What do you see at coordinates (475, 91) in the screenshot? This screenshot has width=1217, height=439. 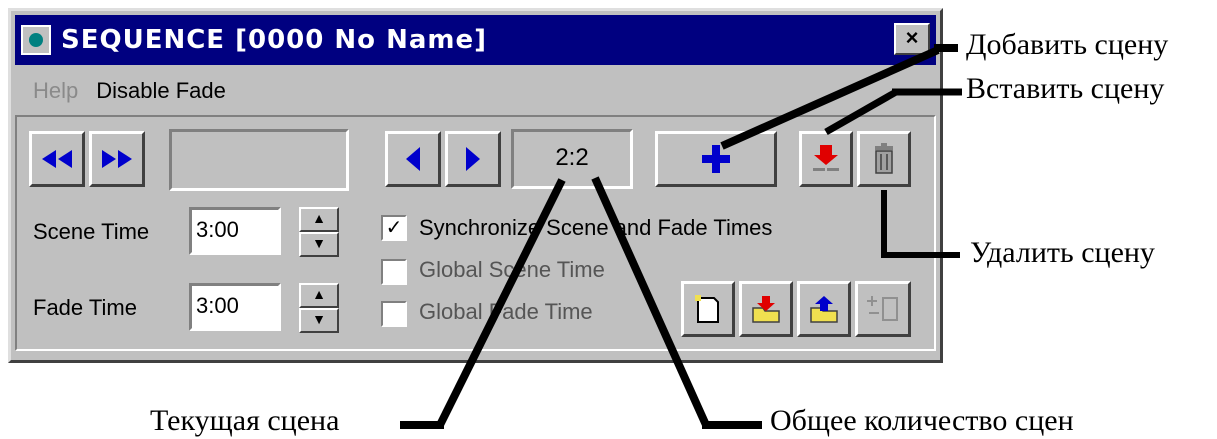 I see `menu-bar: Help Disable Fade` at bounding box center [475, 91].